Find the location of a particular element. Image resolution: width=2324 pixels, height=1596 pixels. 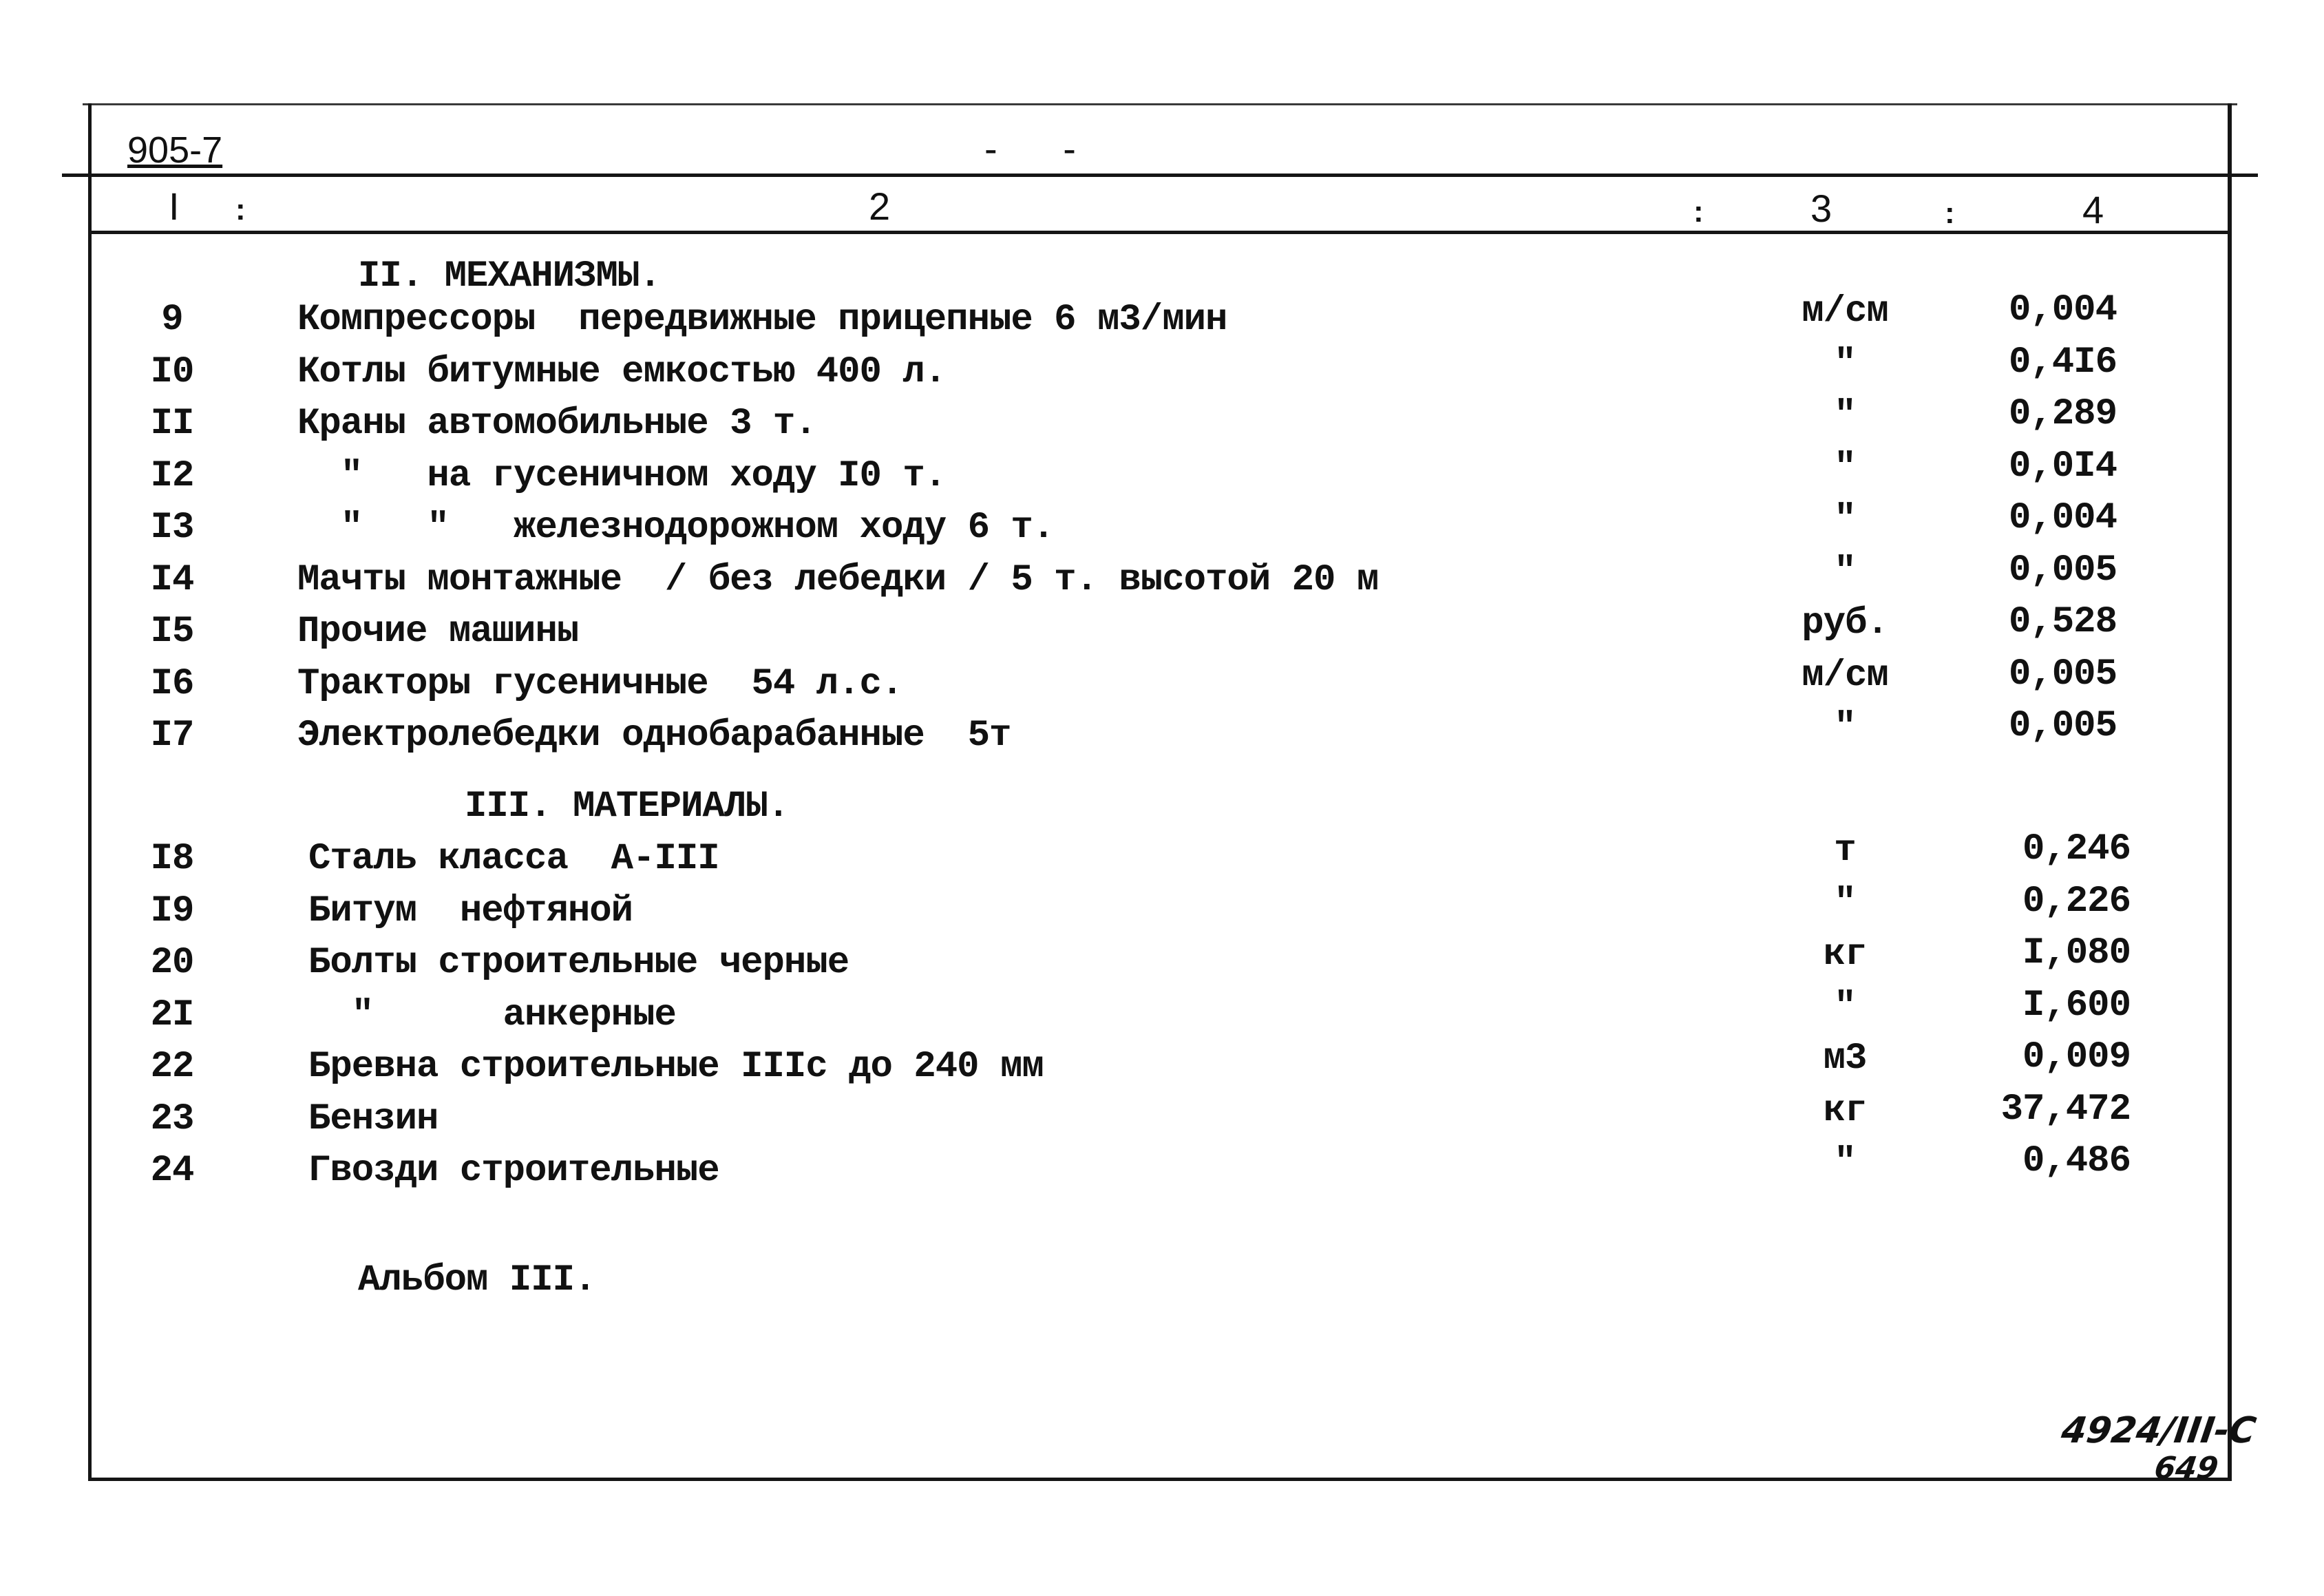

row-name: Битум нефтяной is located at coordinates (470, 911).